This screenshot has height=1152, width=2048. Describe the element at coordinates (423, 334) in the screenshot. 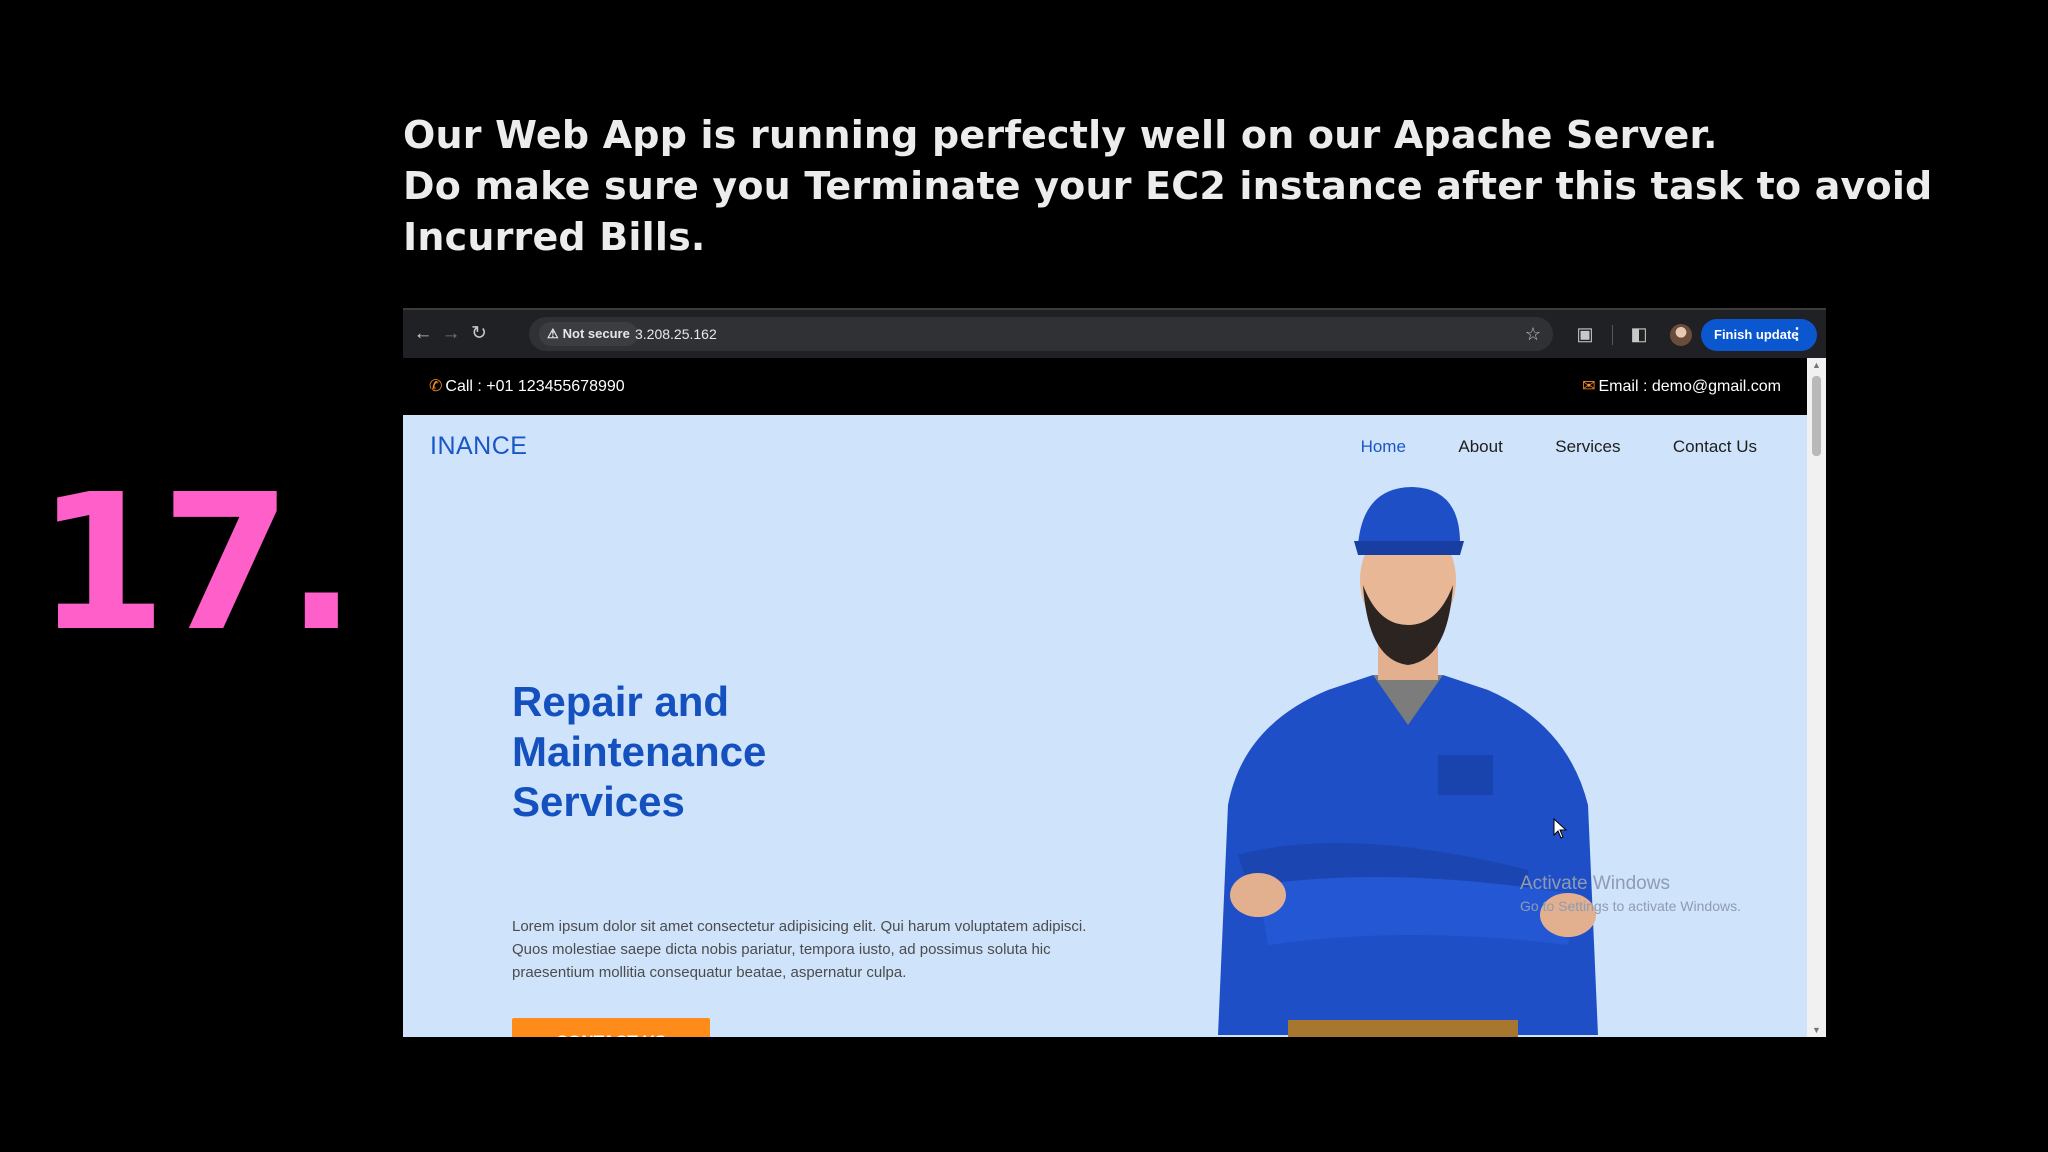

I see `back-arrow-icon: ←` at that location.